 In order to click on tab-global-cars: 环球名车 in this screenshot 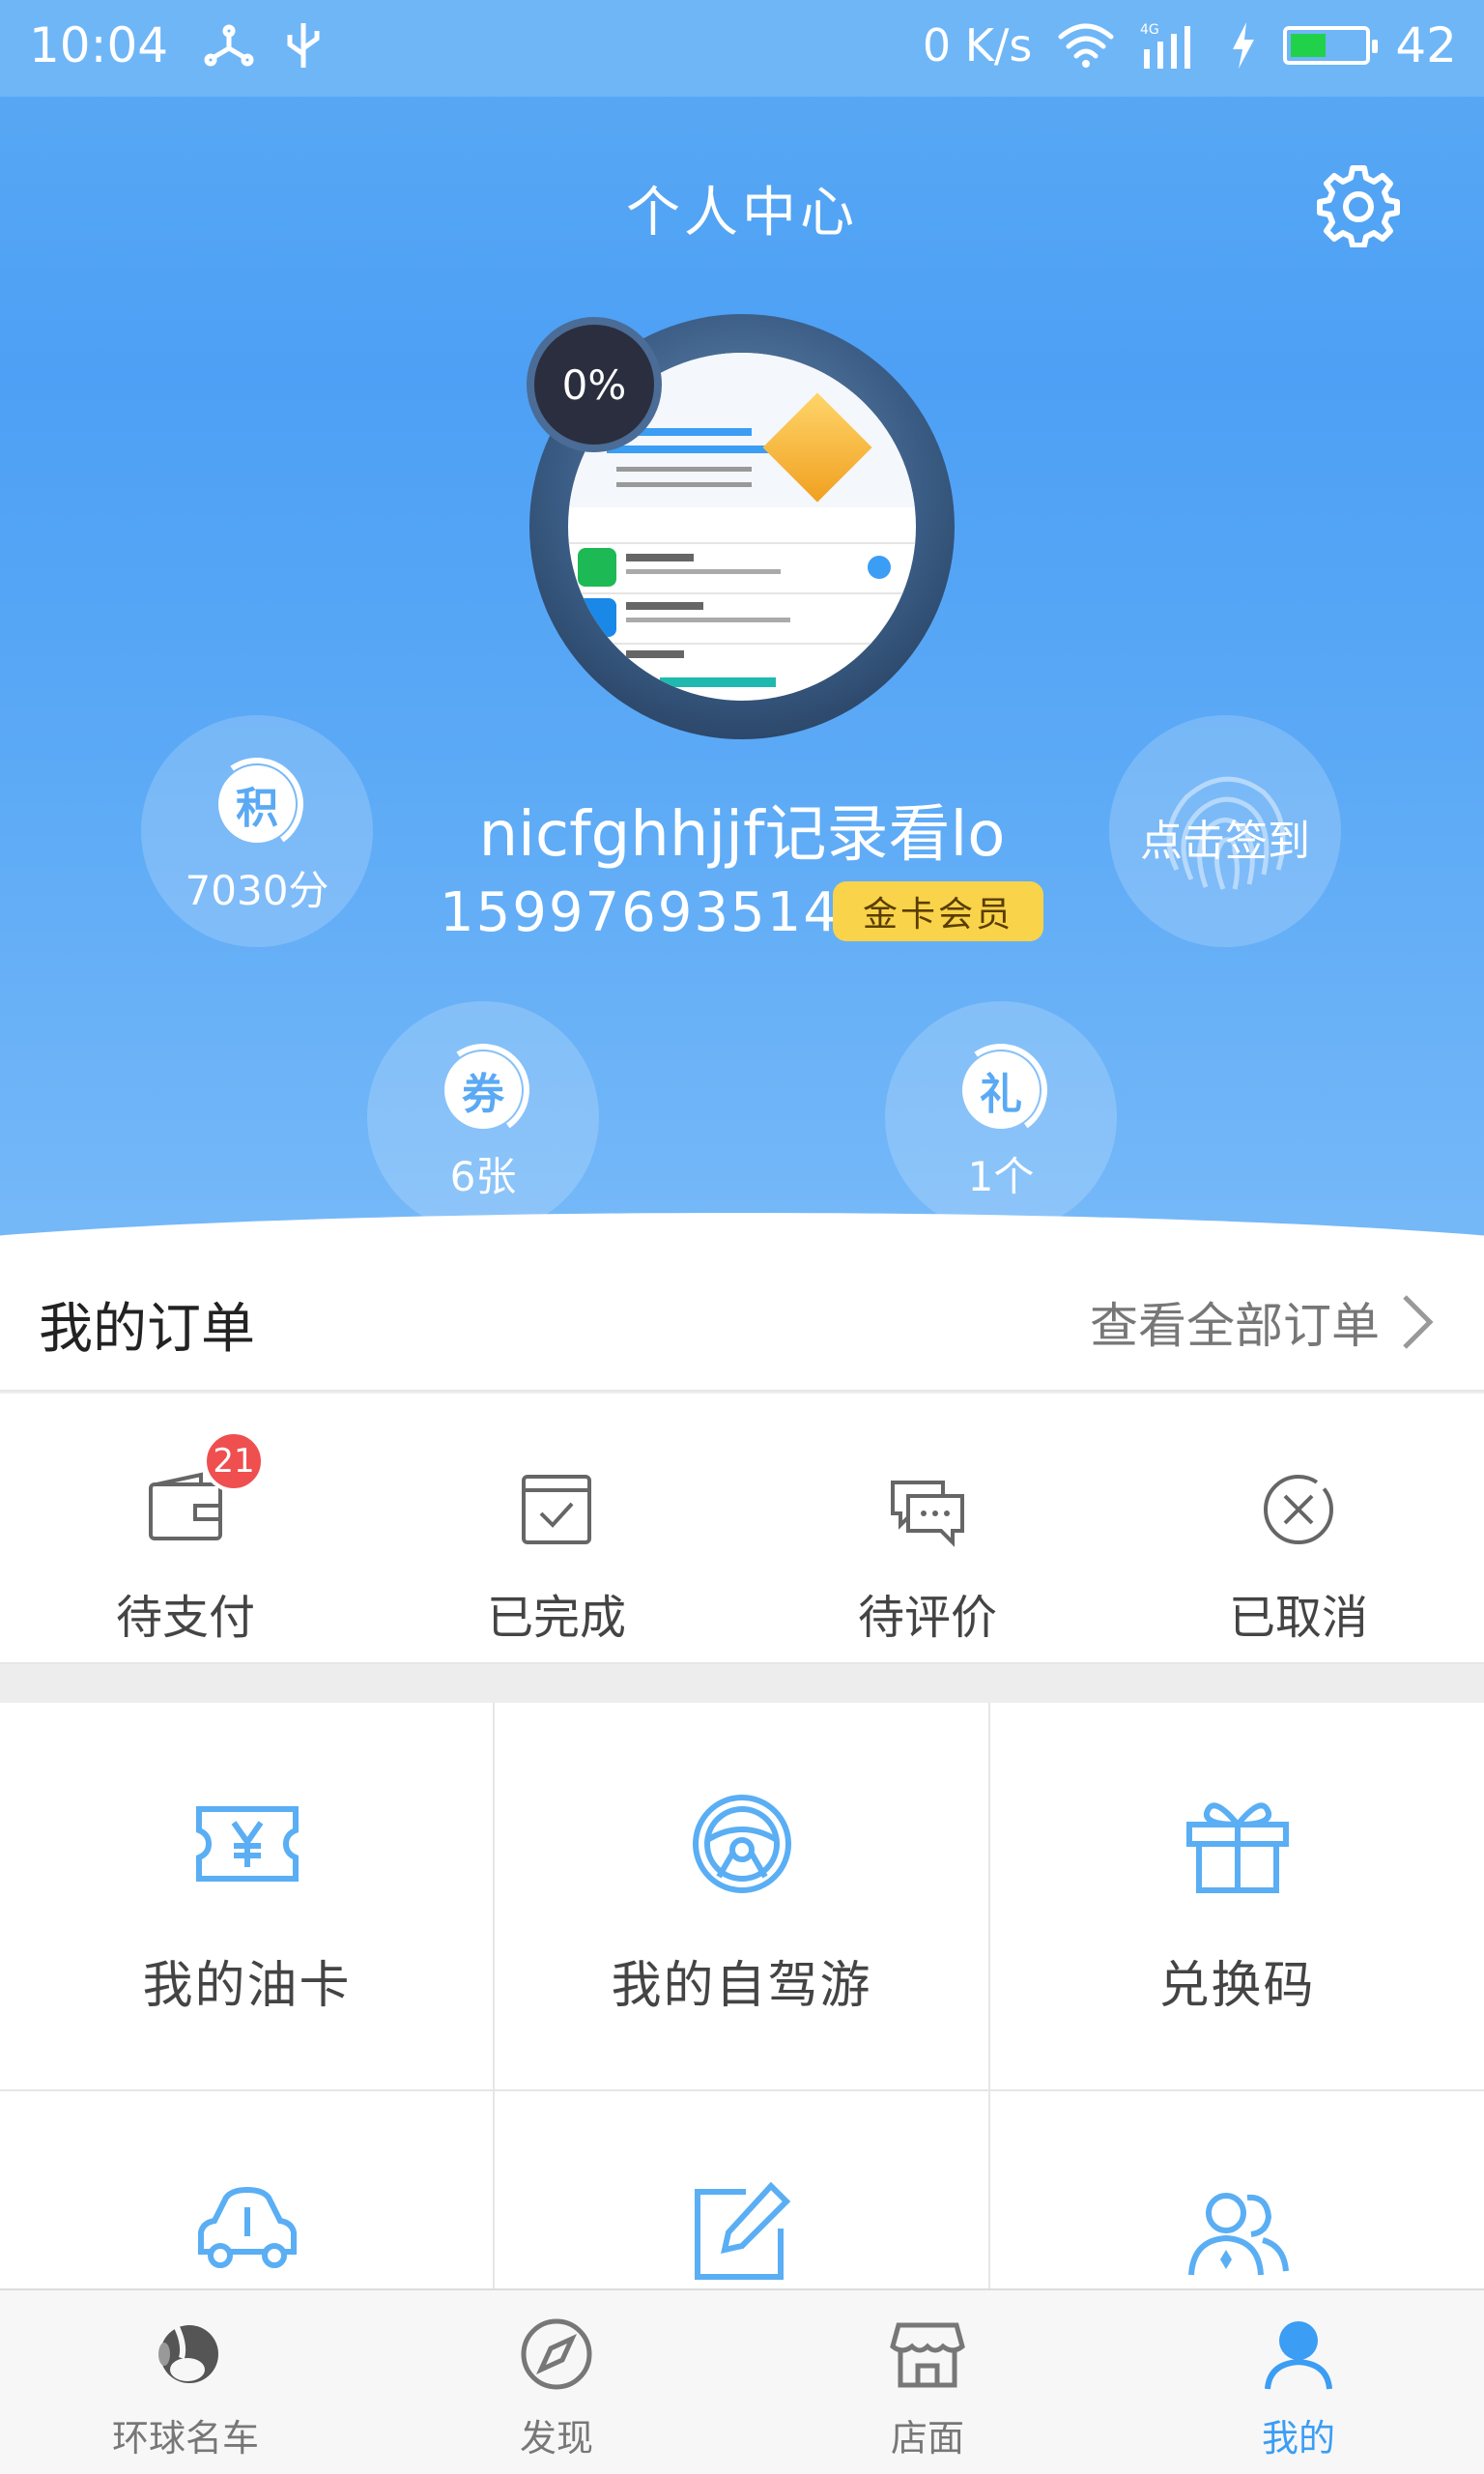, I will do `click(185, 2382)`.